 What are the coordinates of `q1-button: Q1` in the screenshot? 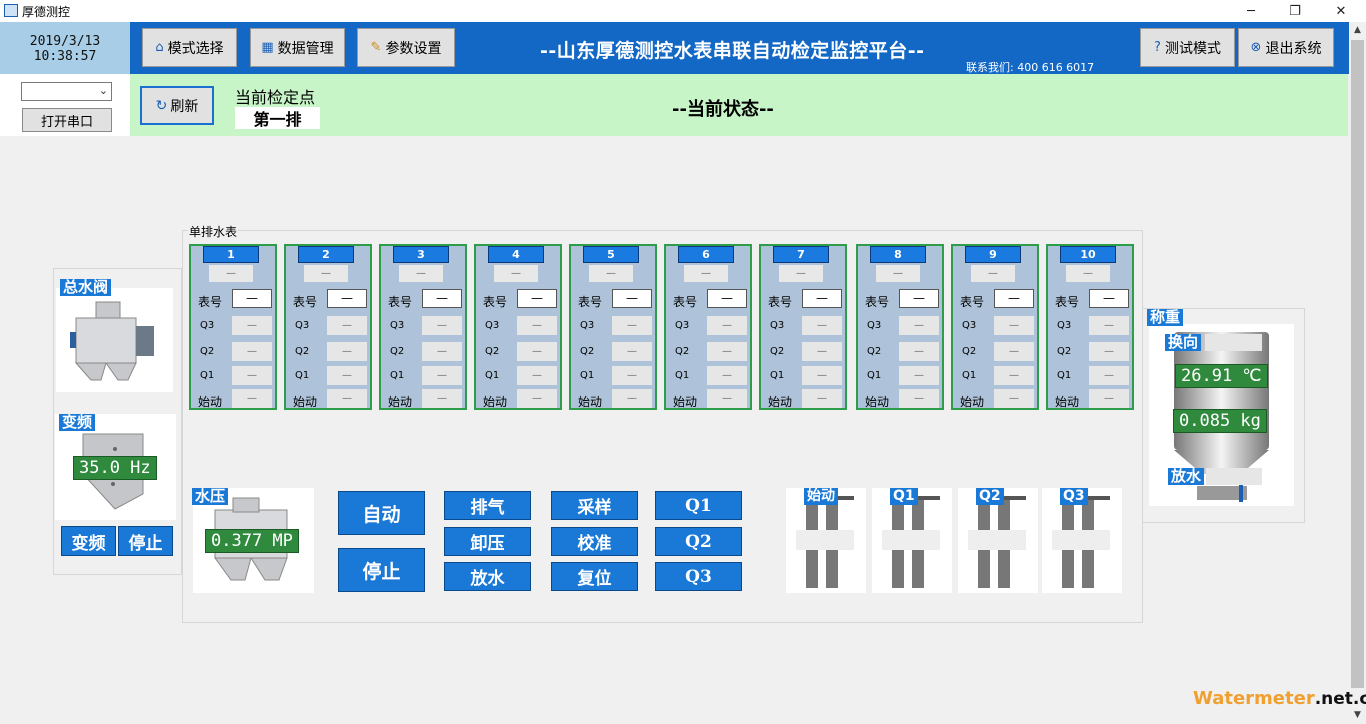 It's located at (698, 505).